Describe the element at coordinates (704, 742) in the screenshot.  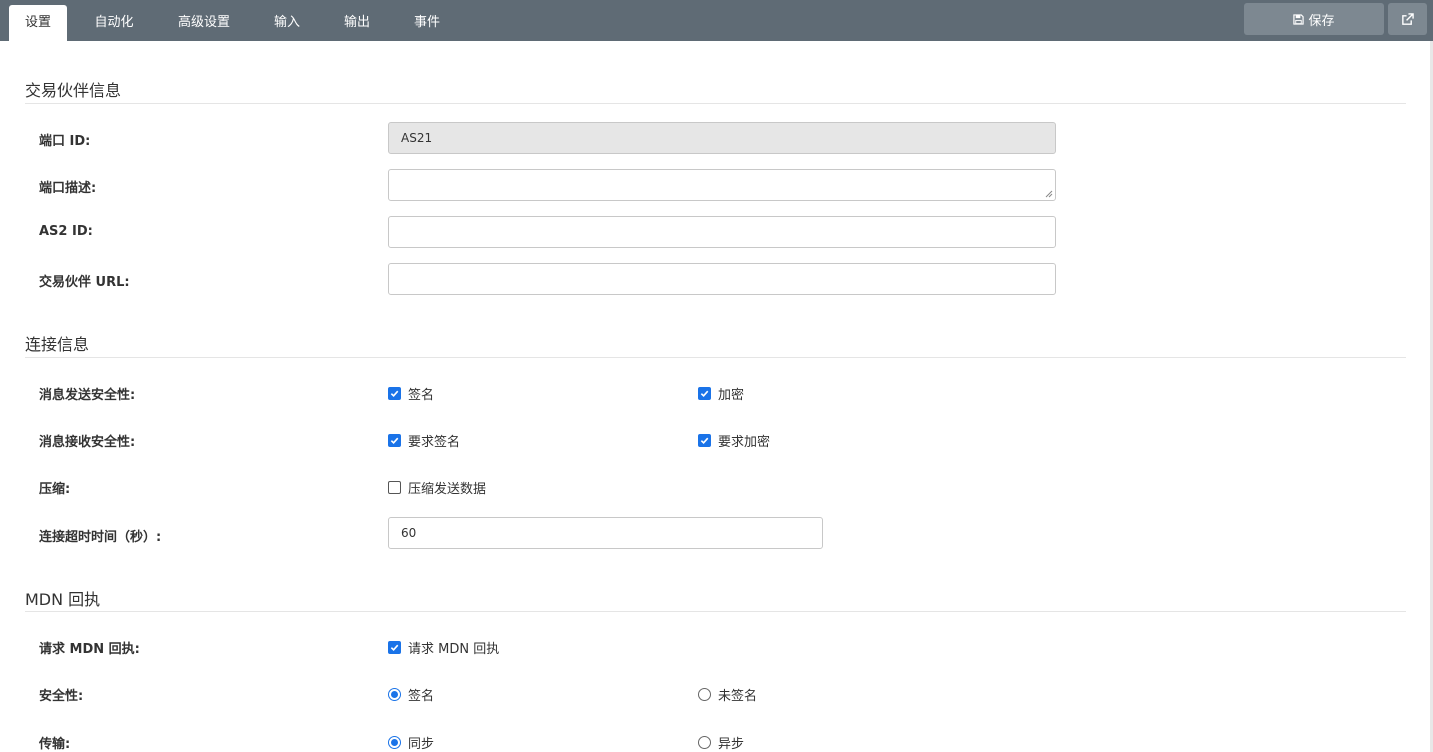
I see `transport-async-radio` at that location.